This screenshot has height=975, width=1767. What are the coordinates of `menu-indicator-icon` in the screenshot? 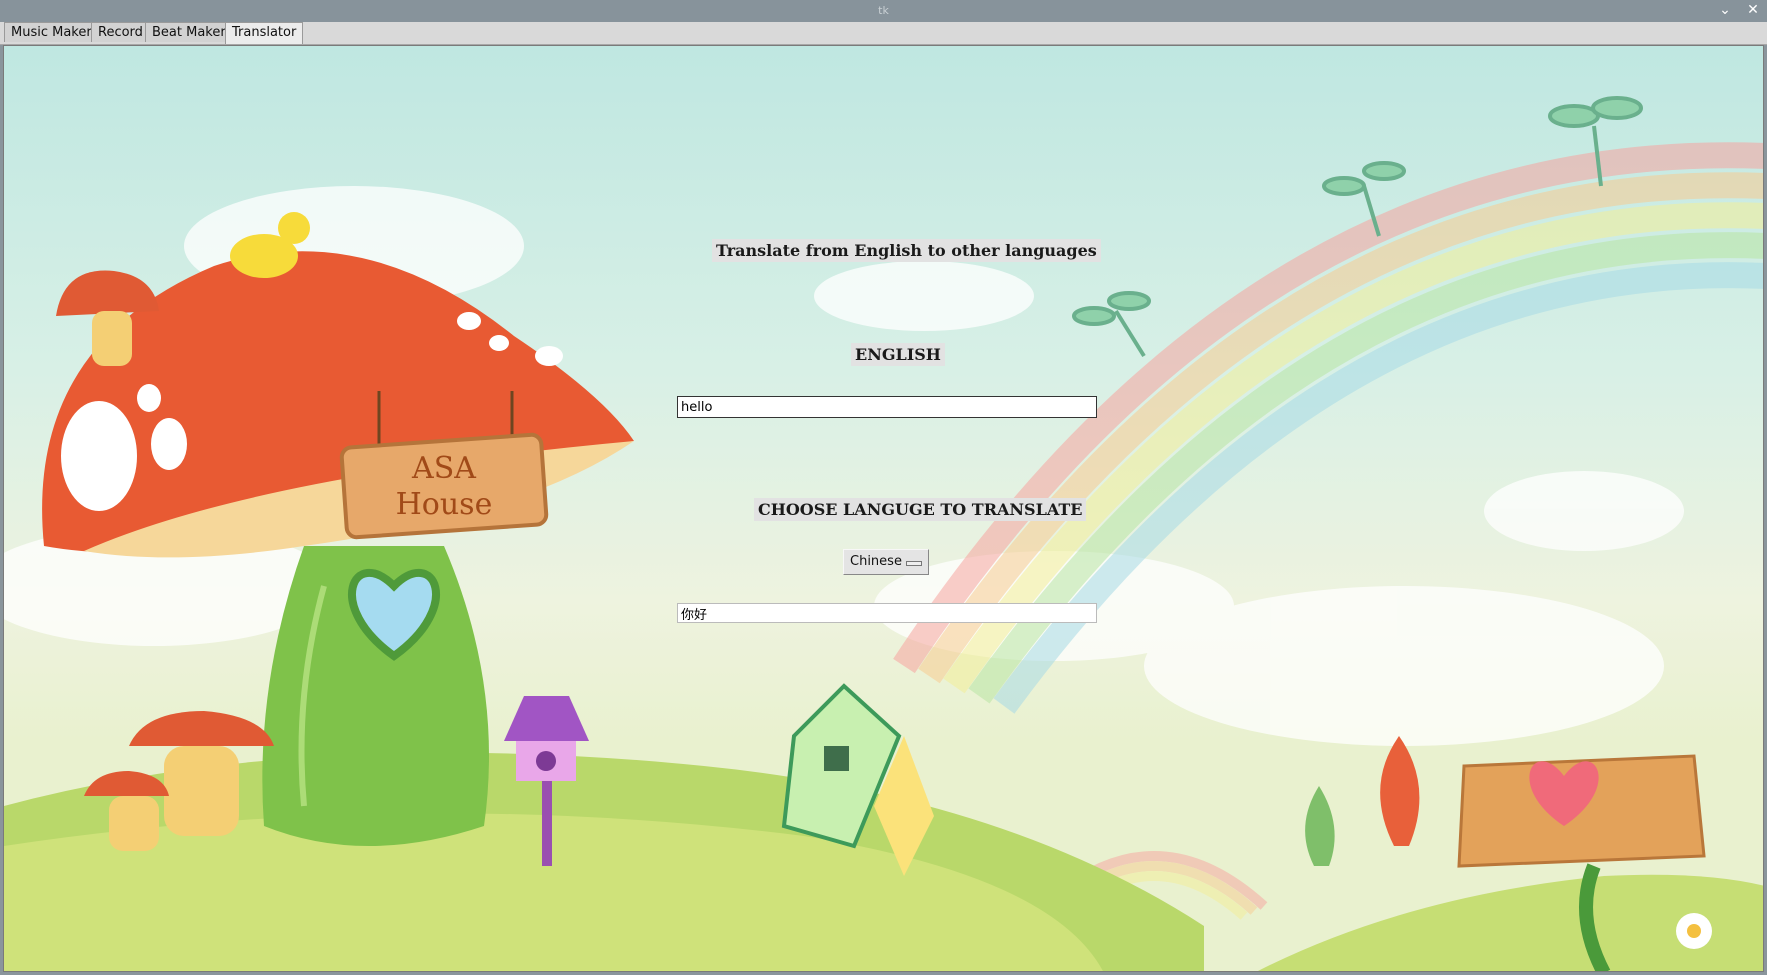 It's located at (914, 563).